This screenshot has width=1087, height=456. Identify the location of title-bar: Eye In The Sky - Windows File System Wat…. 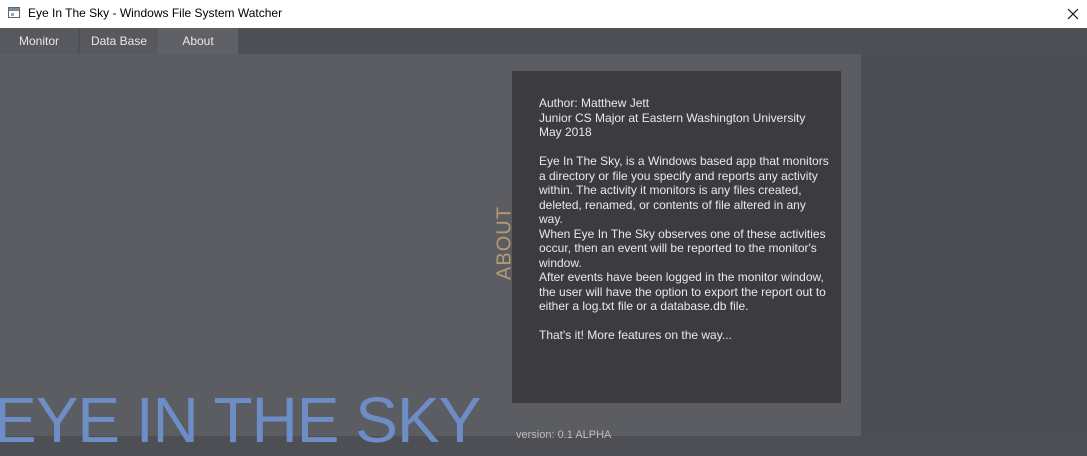
(543, 14).